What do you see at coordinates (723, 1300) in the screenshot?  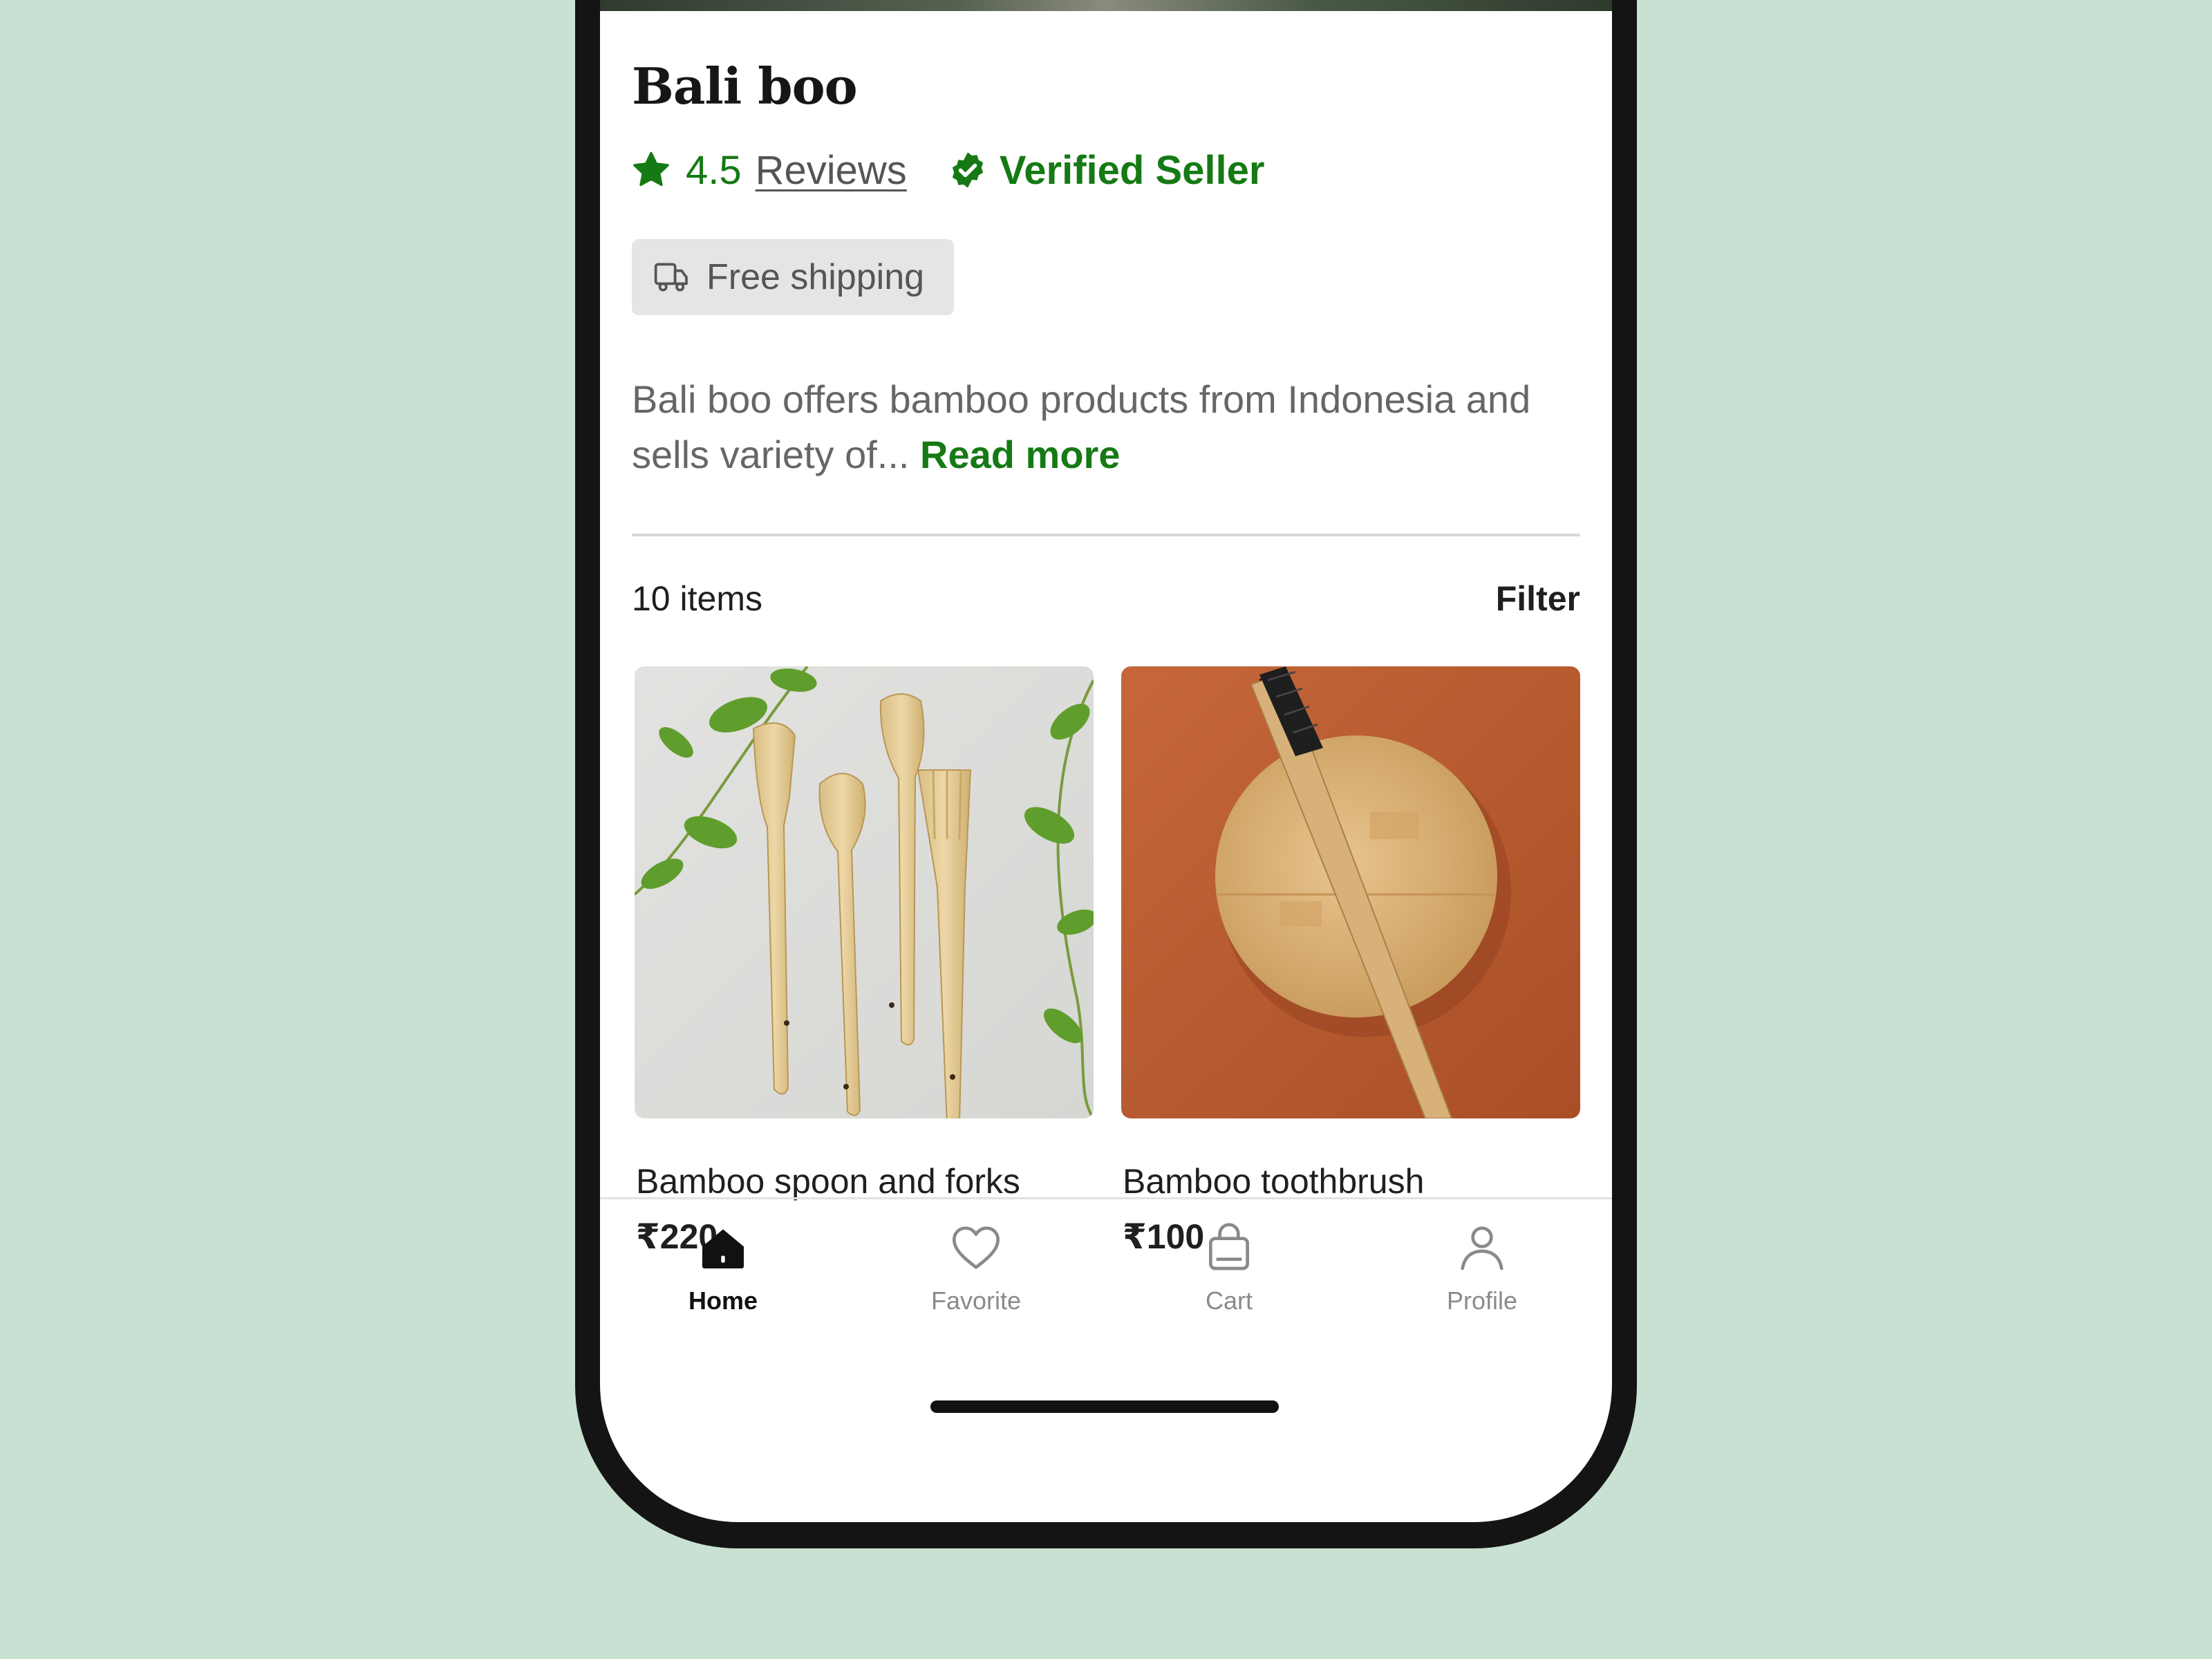 I see `tab-label: Home` at bounding box center [723, 1300].